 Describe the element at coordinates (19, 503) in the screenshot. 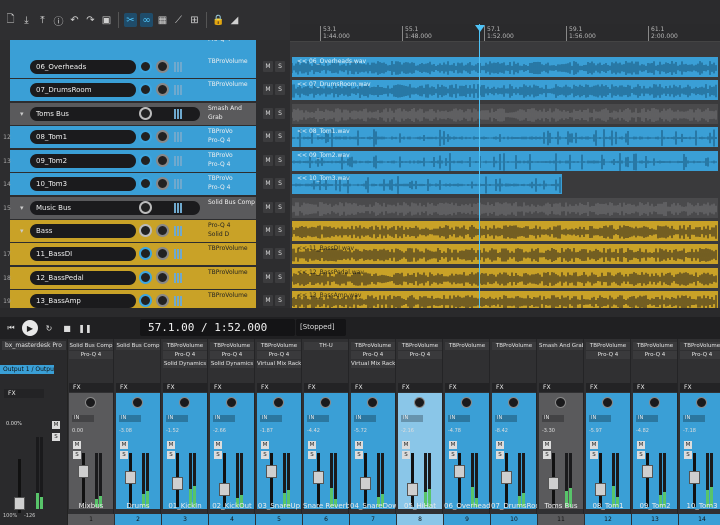

I see `master-fader-cap` at that location.